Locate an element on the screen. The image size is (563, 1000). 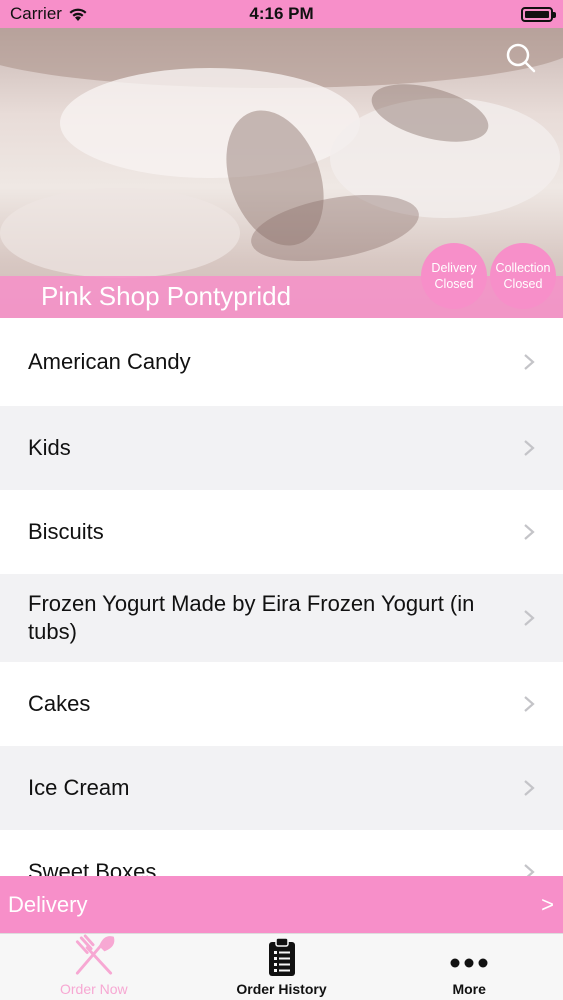
collection-status-line1: Collection is located at coordinates (523, 268).